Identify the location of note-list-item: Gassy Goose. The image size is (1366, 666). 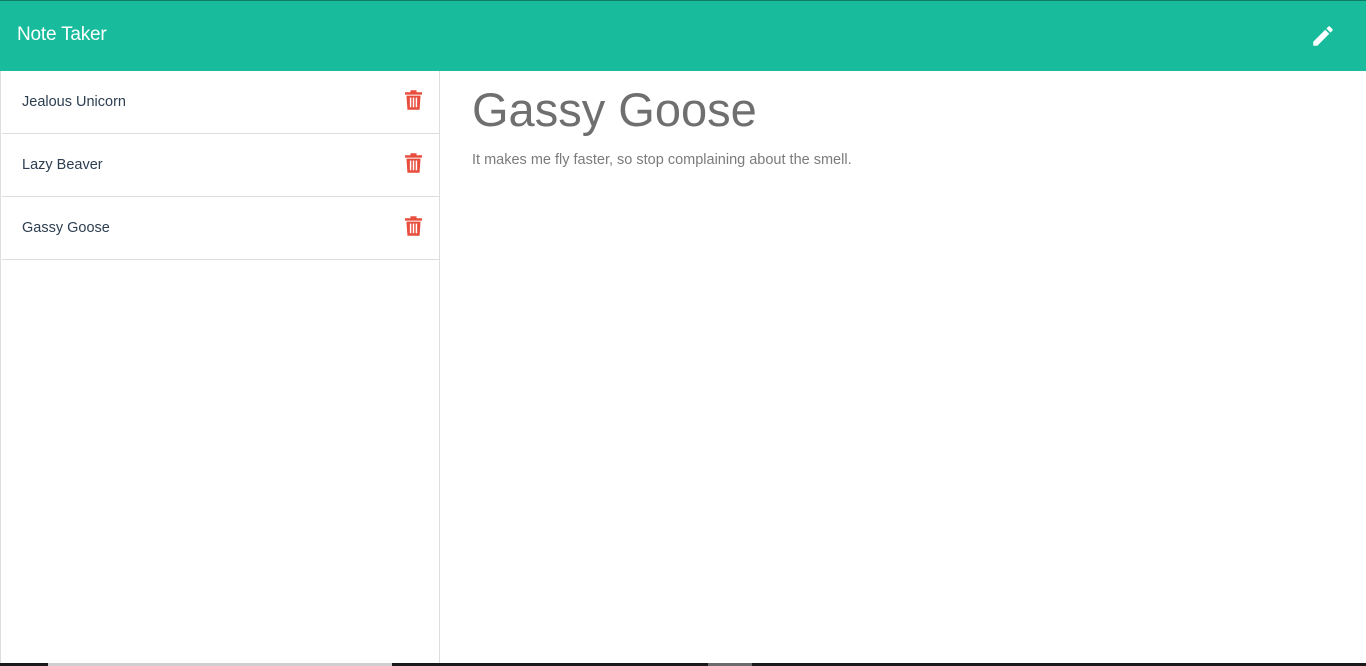
(220, 228).